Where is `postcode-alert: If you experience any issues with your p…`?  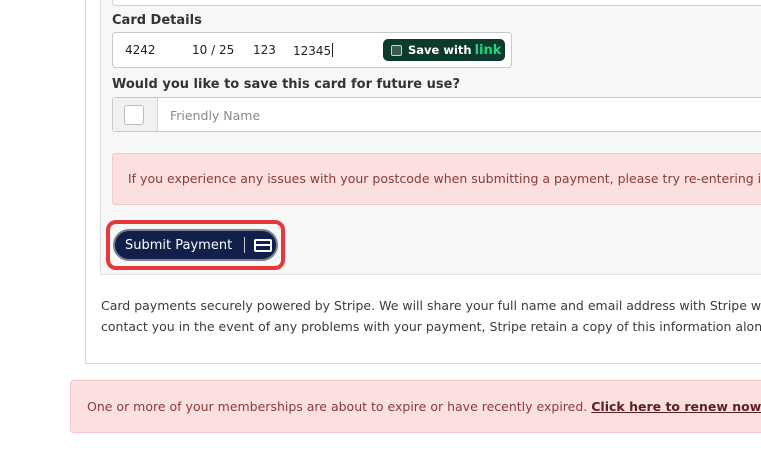 postcode-alert: If you experience any issues with your p… is located at coordinates (436, 179).